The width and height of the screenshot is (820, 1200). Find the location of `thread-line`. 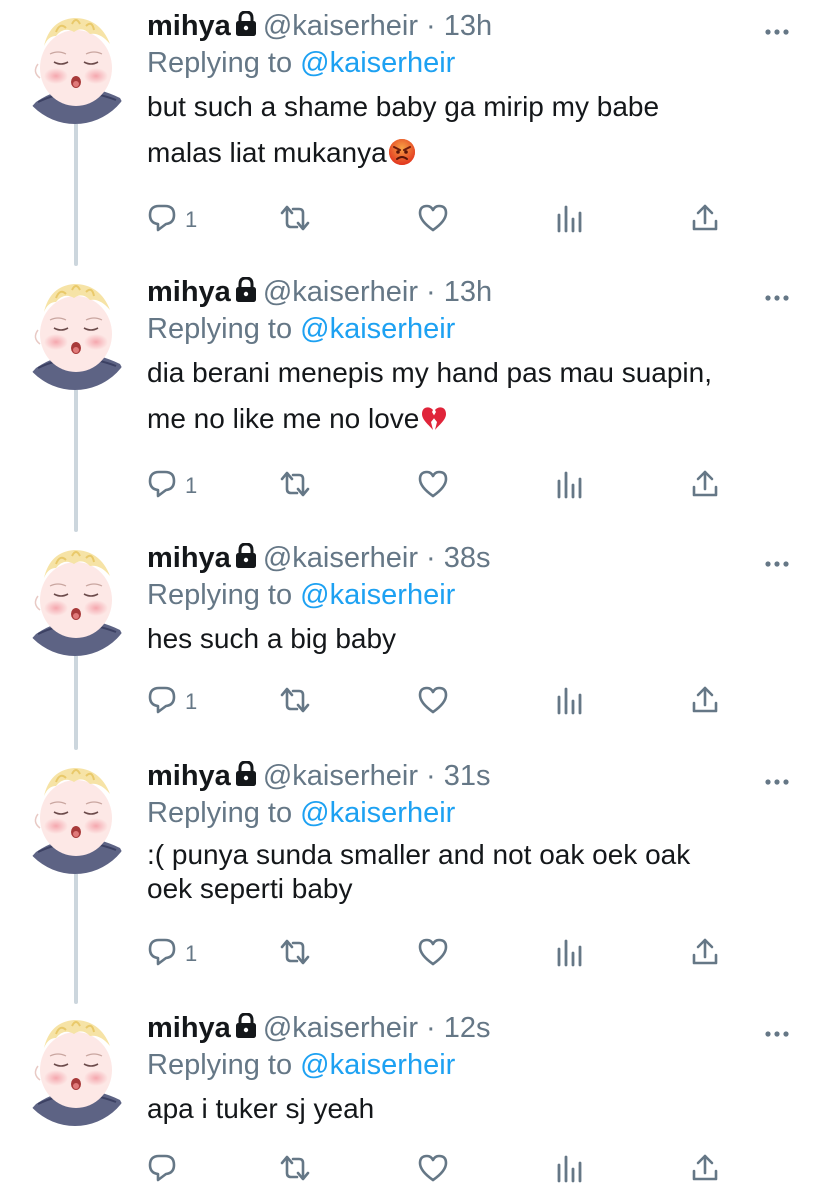

thread-line is located at coordinates (76, 192).